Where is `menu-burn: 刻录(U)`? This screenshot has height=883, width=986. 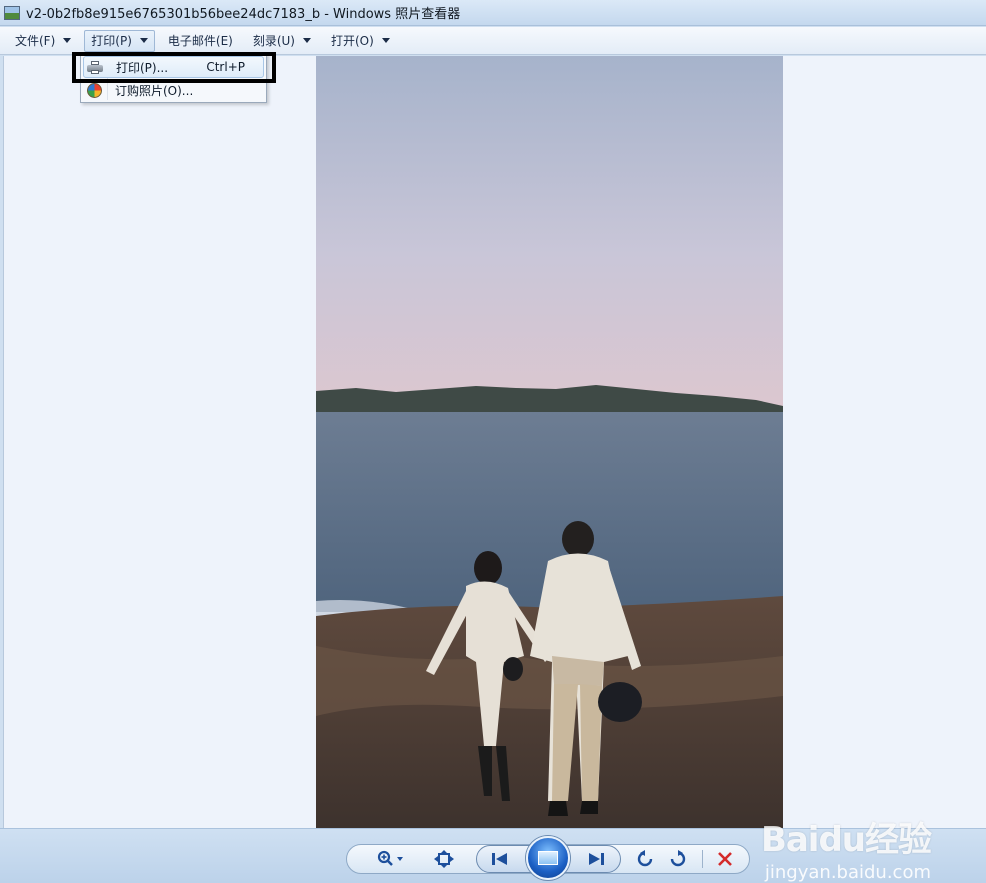 menu-burn: 刻录(U) is located at coordinates (282, 41).